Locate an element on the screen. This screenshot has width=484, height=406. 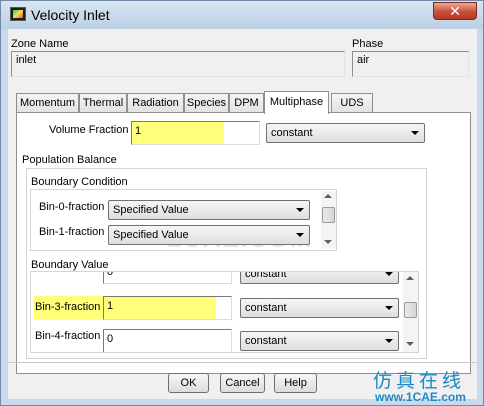
bin-2-fraction-method: constant is located at coordinates (266, 275).